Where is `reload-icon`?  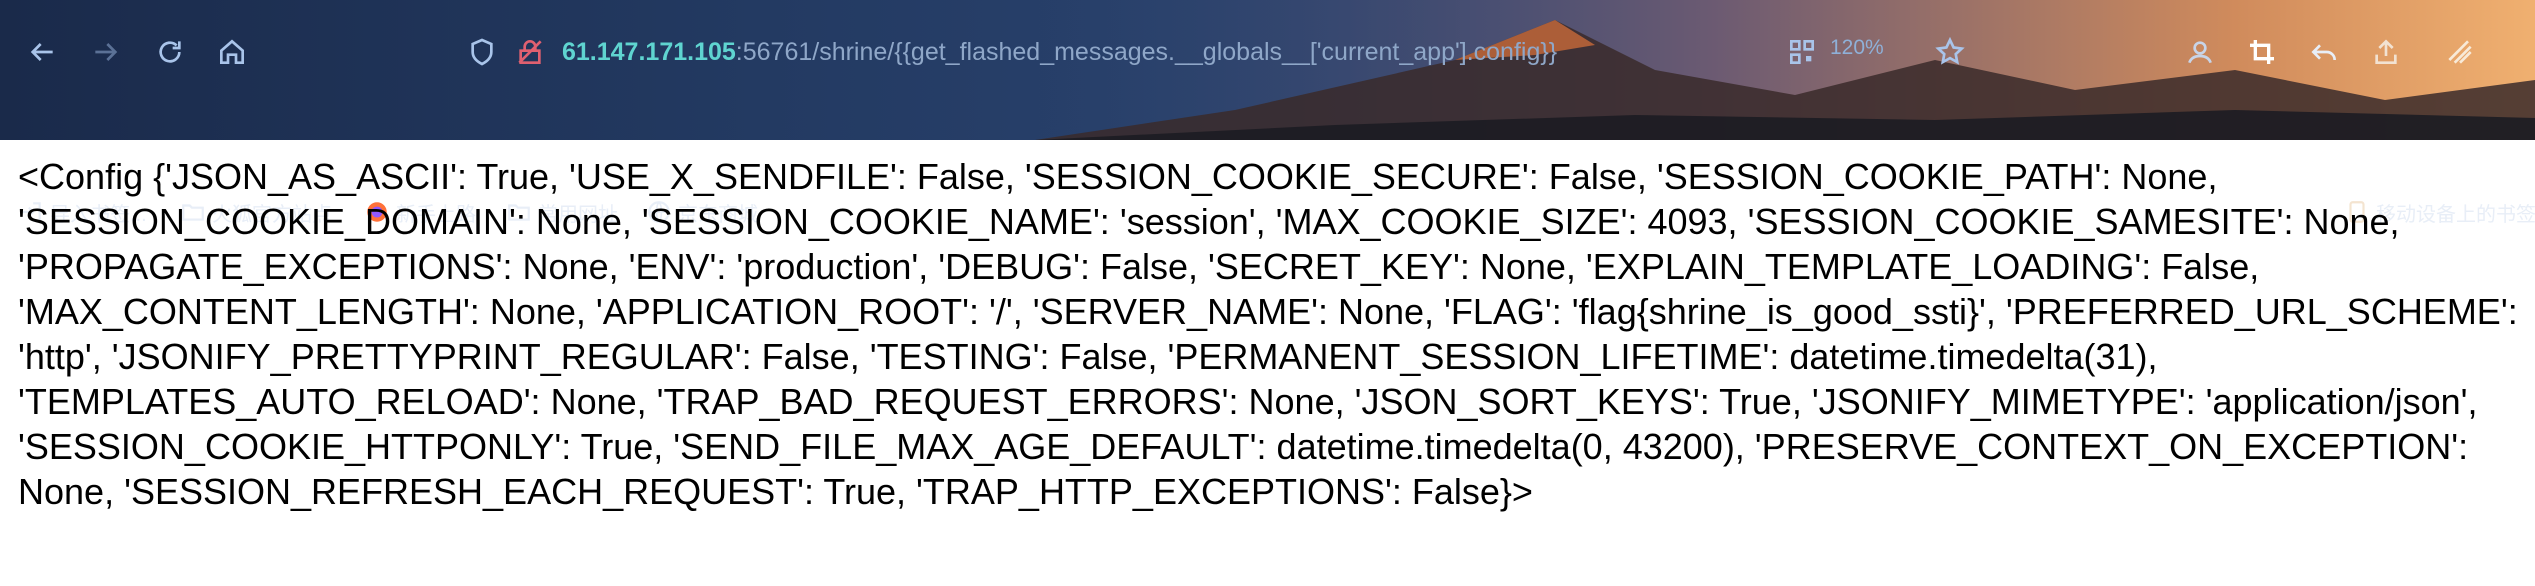
reload-icon is located at coordinates (170, 52).